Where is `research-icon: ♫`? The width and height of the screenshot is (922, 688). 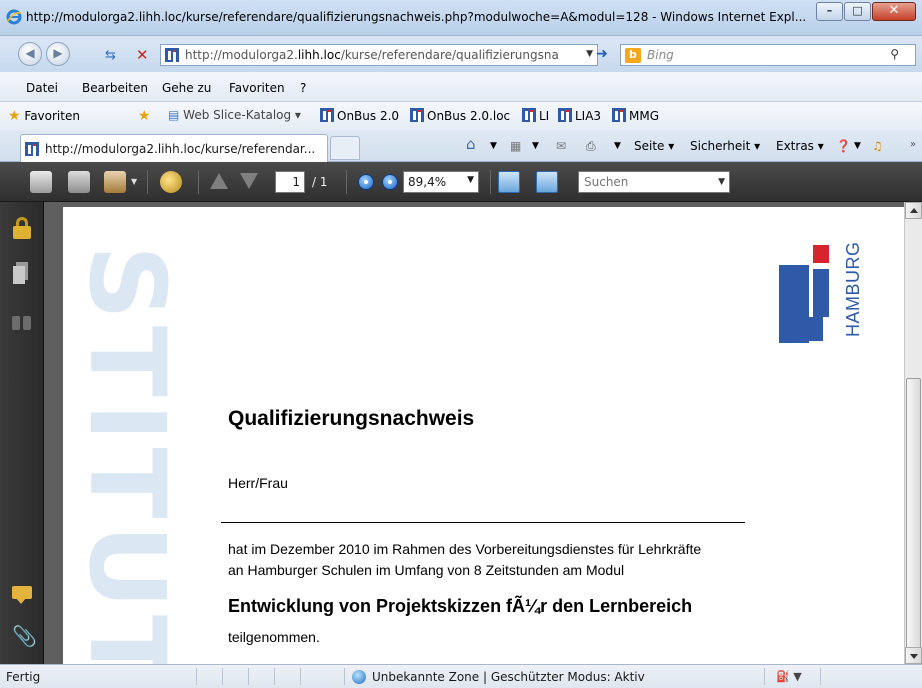 research-icon: ♫ is located at coordinates (877, 146).